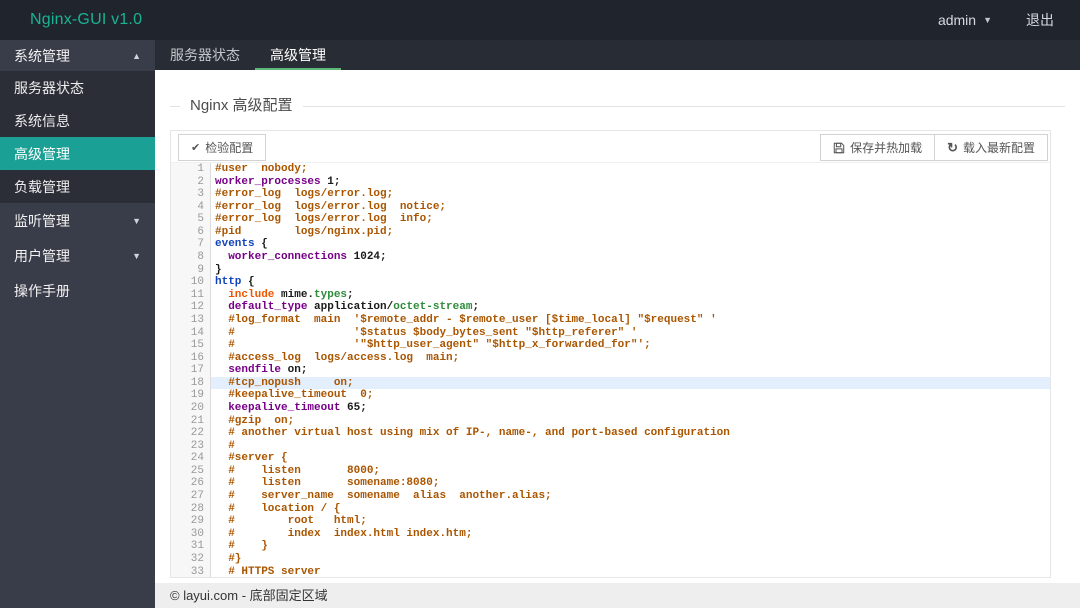  What do you see at coordinates (191, 546) in the screenshot?
I see `line-number: 31` at bounding box center [191, 546].